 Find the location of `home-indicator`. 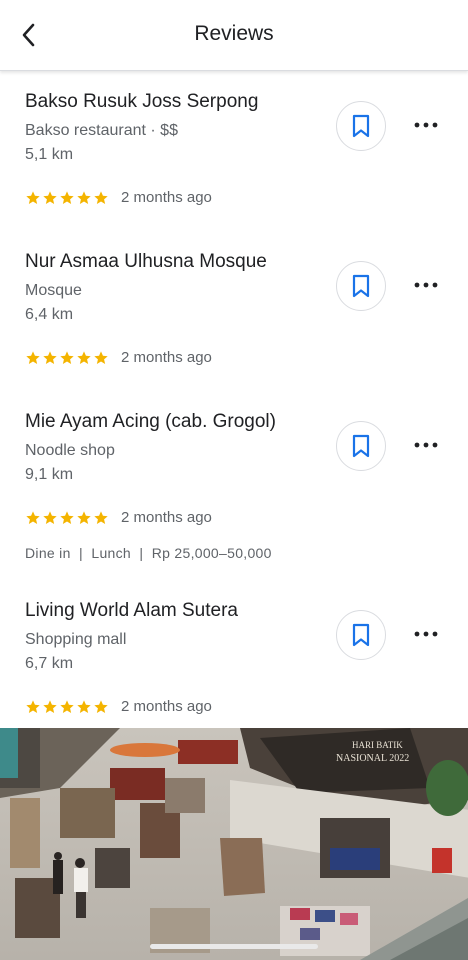

home-indicator is located at coordinates (234, 946).